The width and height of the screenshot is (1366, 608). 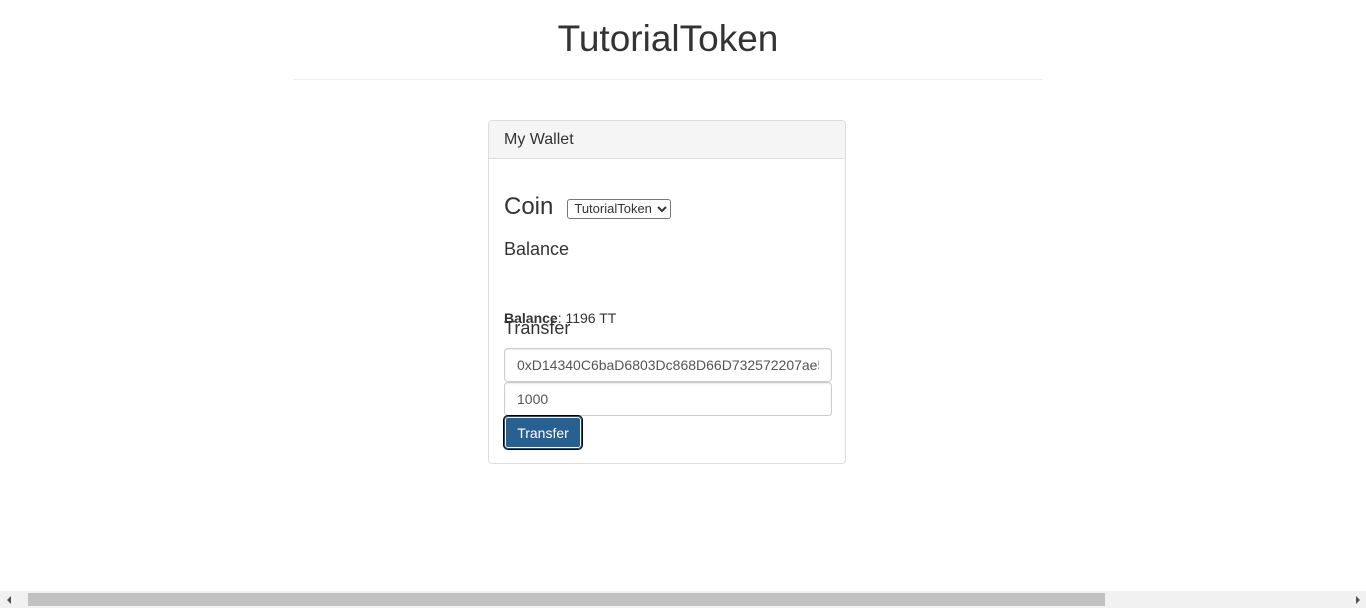 I want to click on transfer-amount-input, so click(x=668, y=399).